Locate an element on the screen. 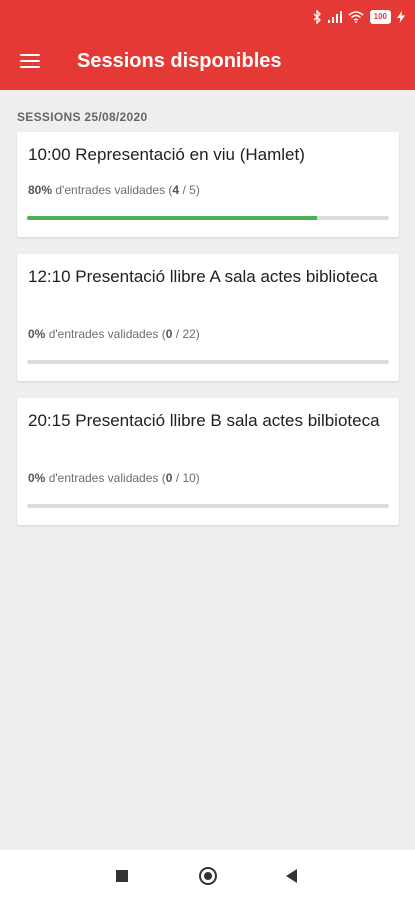 The height and width of the screenshot is (900, 415). signal-icon is located at coordinates (334, 17).